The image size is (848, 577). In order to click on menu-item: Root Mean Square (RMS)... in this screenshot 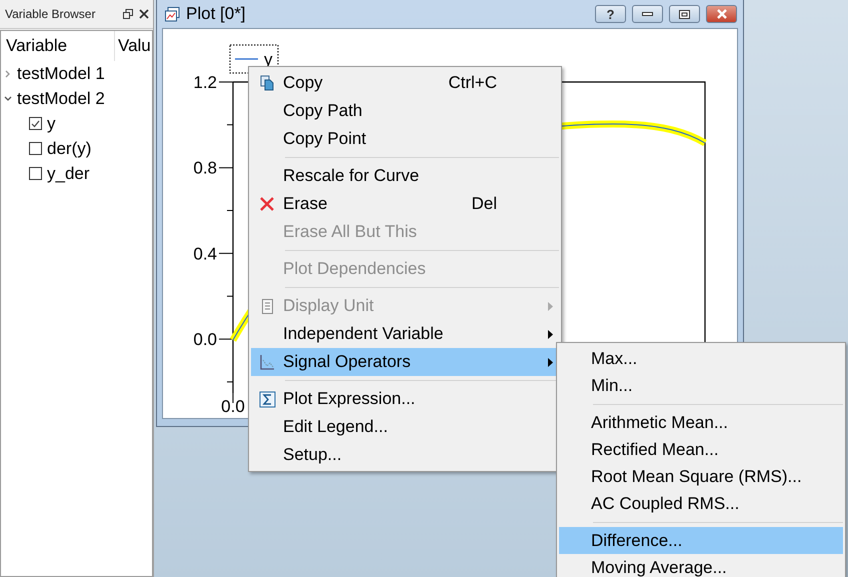, I will do `click(701, 476)`.